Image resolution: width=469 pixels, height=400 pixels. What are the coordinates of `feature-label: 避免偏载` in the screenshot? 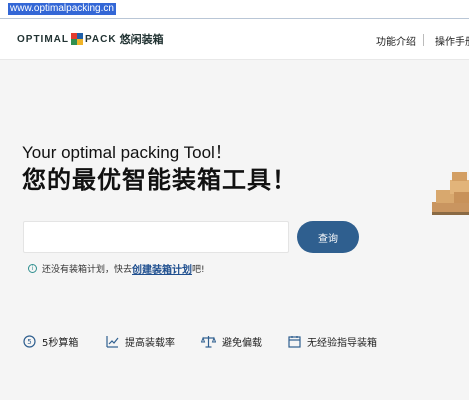 It's located at (242, 343).